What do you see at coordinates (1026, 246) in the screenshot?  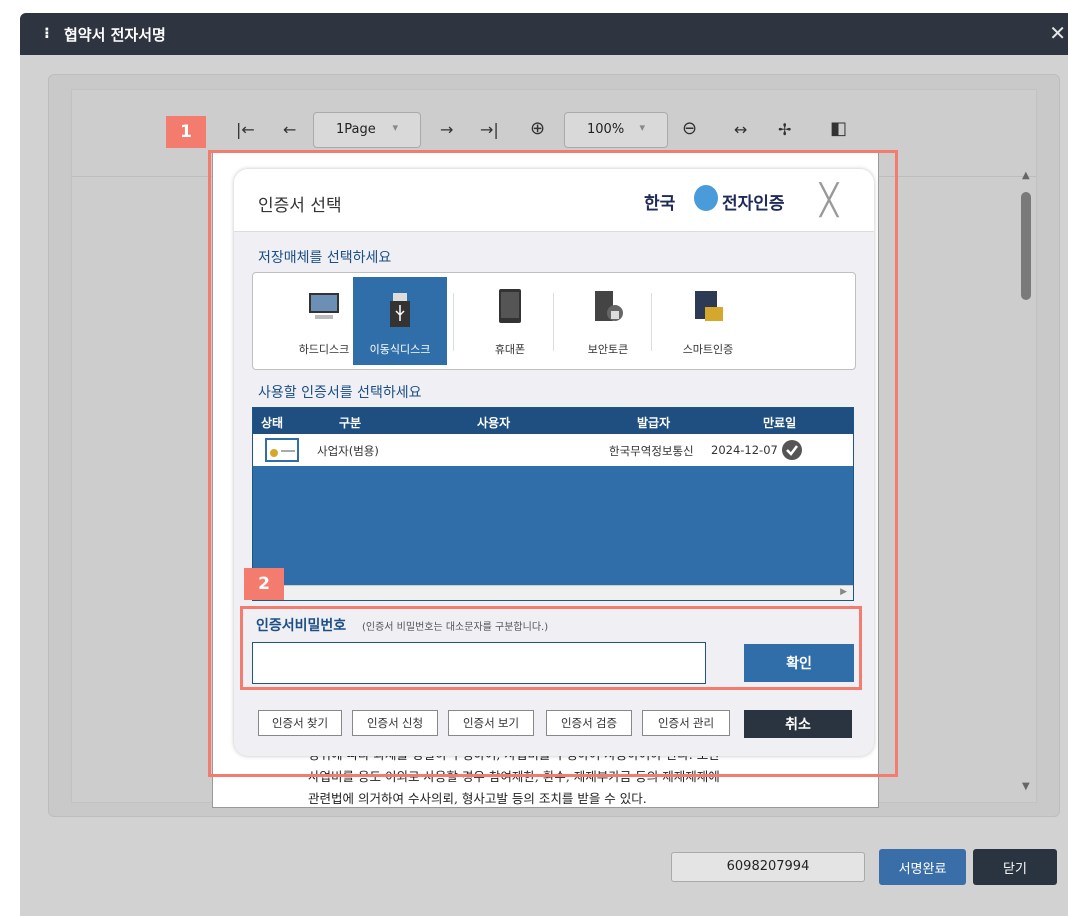 I see `scrollbar-thumb` at bounding box center [1026, 246].